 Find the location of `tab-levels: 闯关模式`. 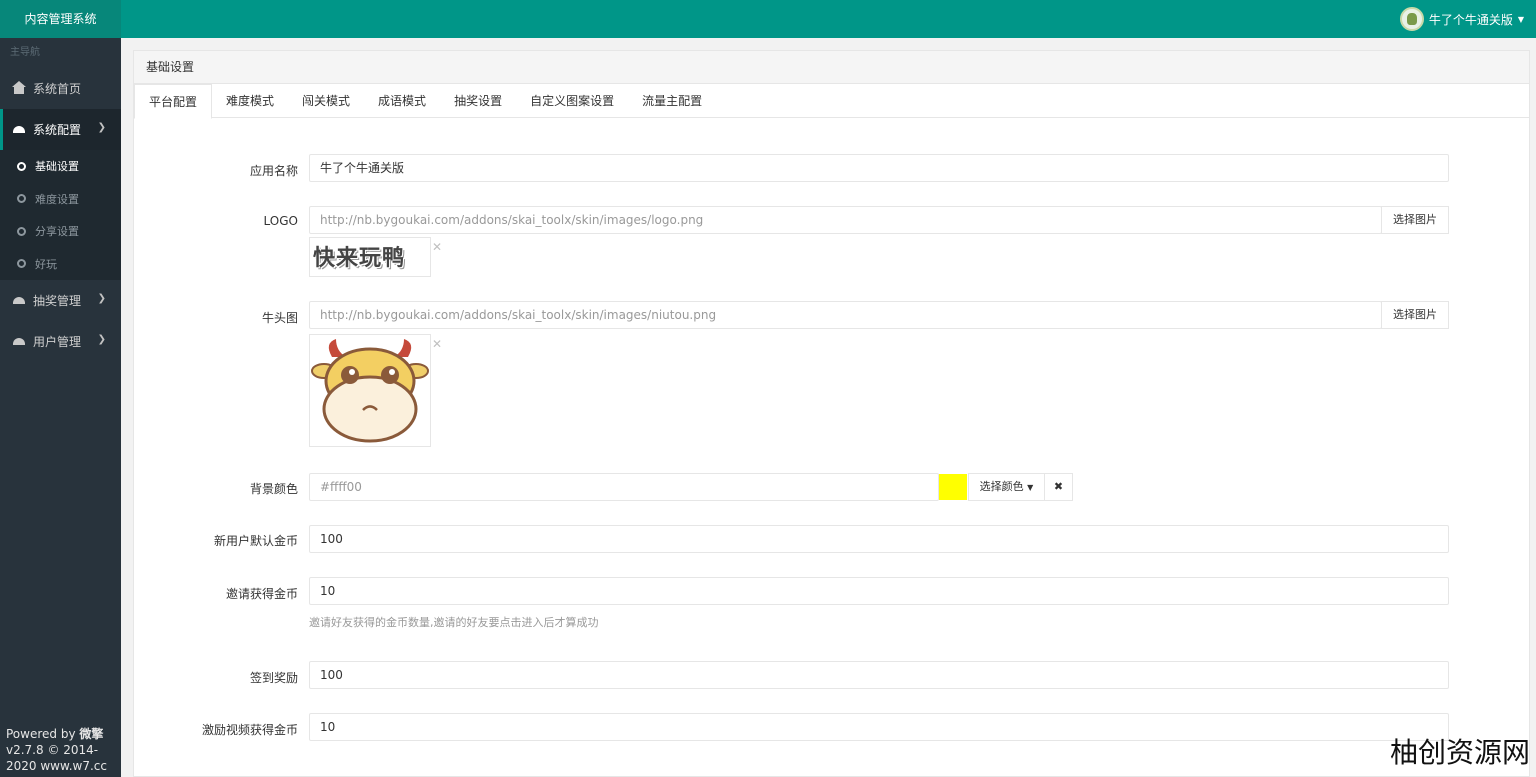

tab-levels: 闯关模式 is located at coordinates (326, 101).